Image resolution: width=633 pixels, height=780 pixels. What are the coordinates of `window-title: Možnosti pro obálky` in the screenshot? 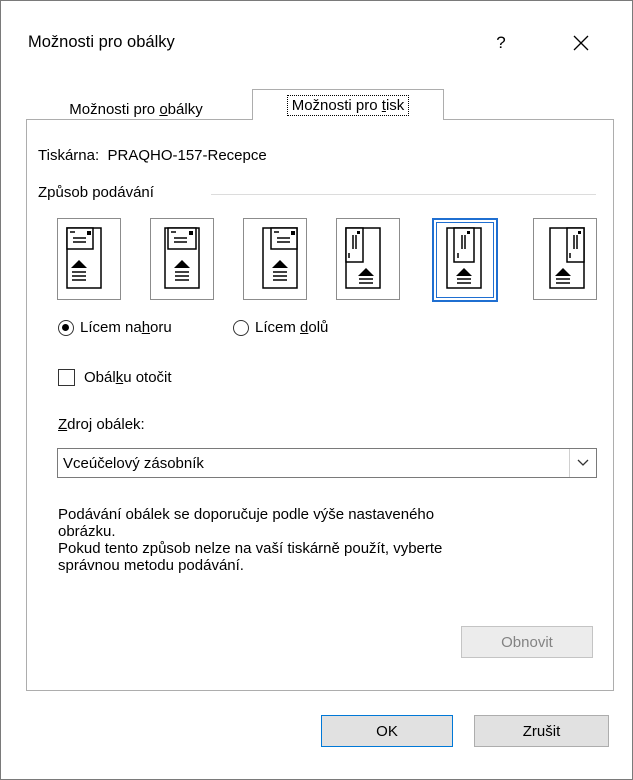 It's located at (101, 42).